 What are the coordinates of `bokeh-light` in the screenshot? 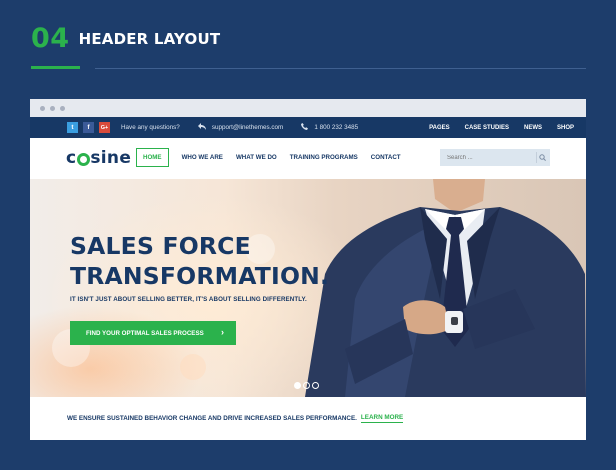 It's located at (193, 367).